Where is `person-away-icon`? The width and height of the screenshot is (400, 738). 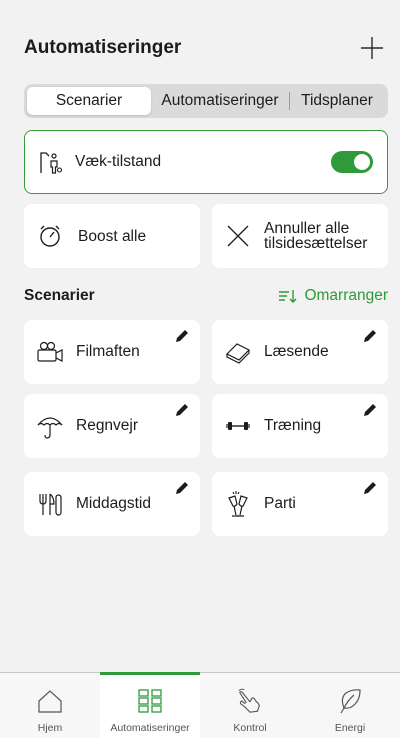 person-away-icon is located at coordinates (51, 162).